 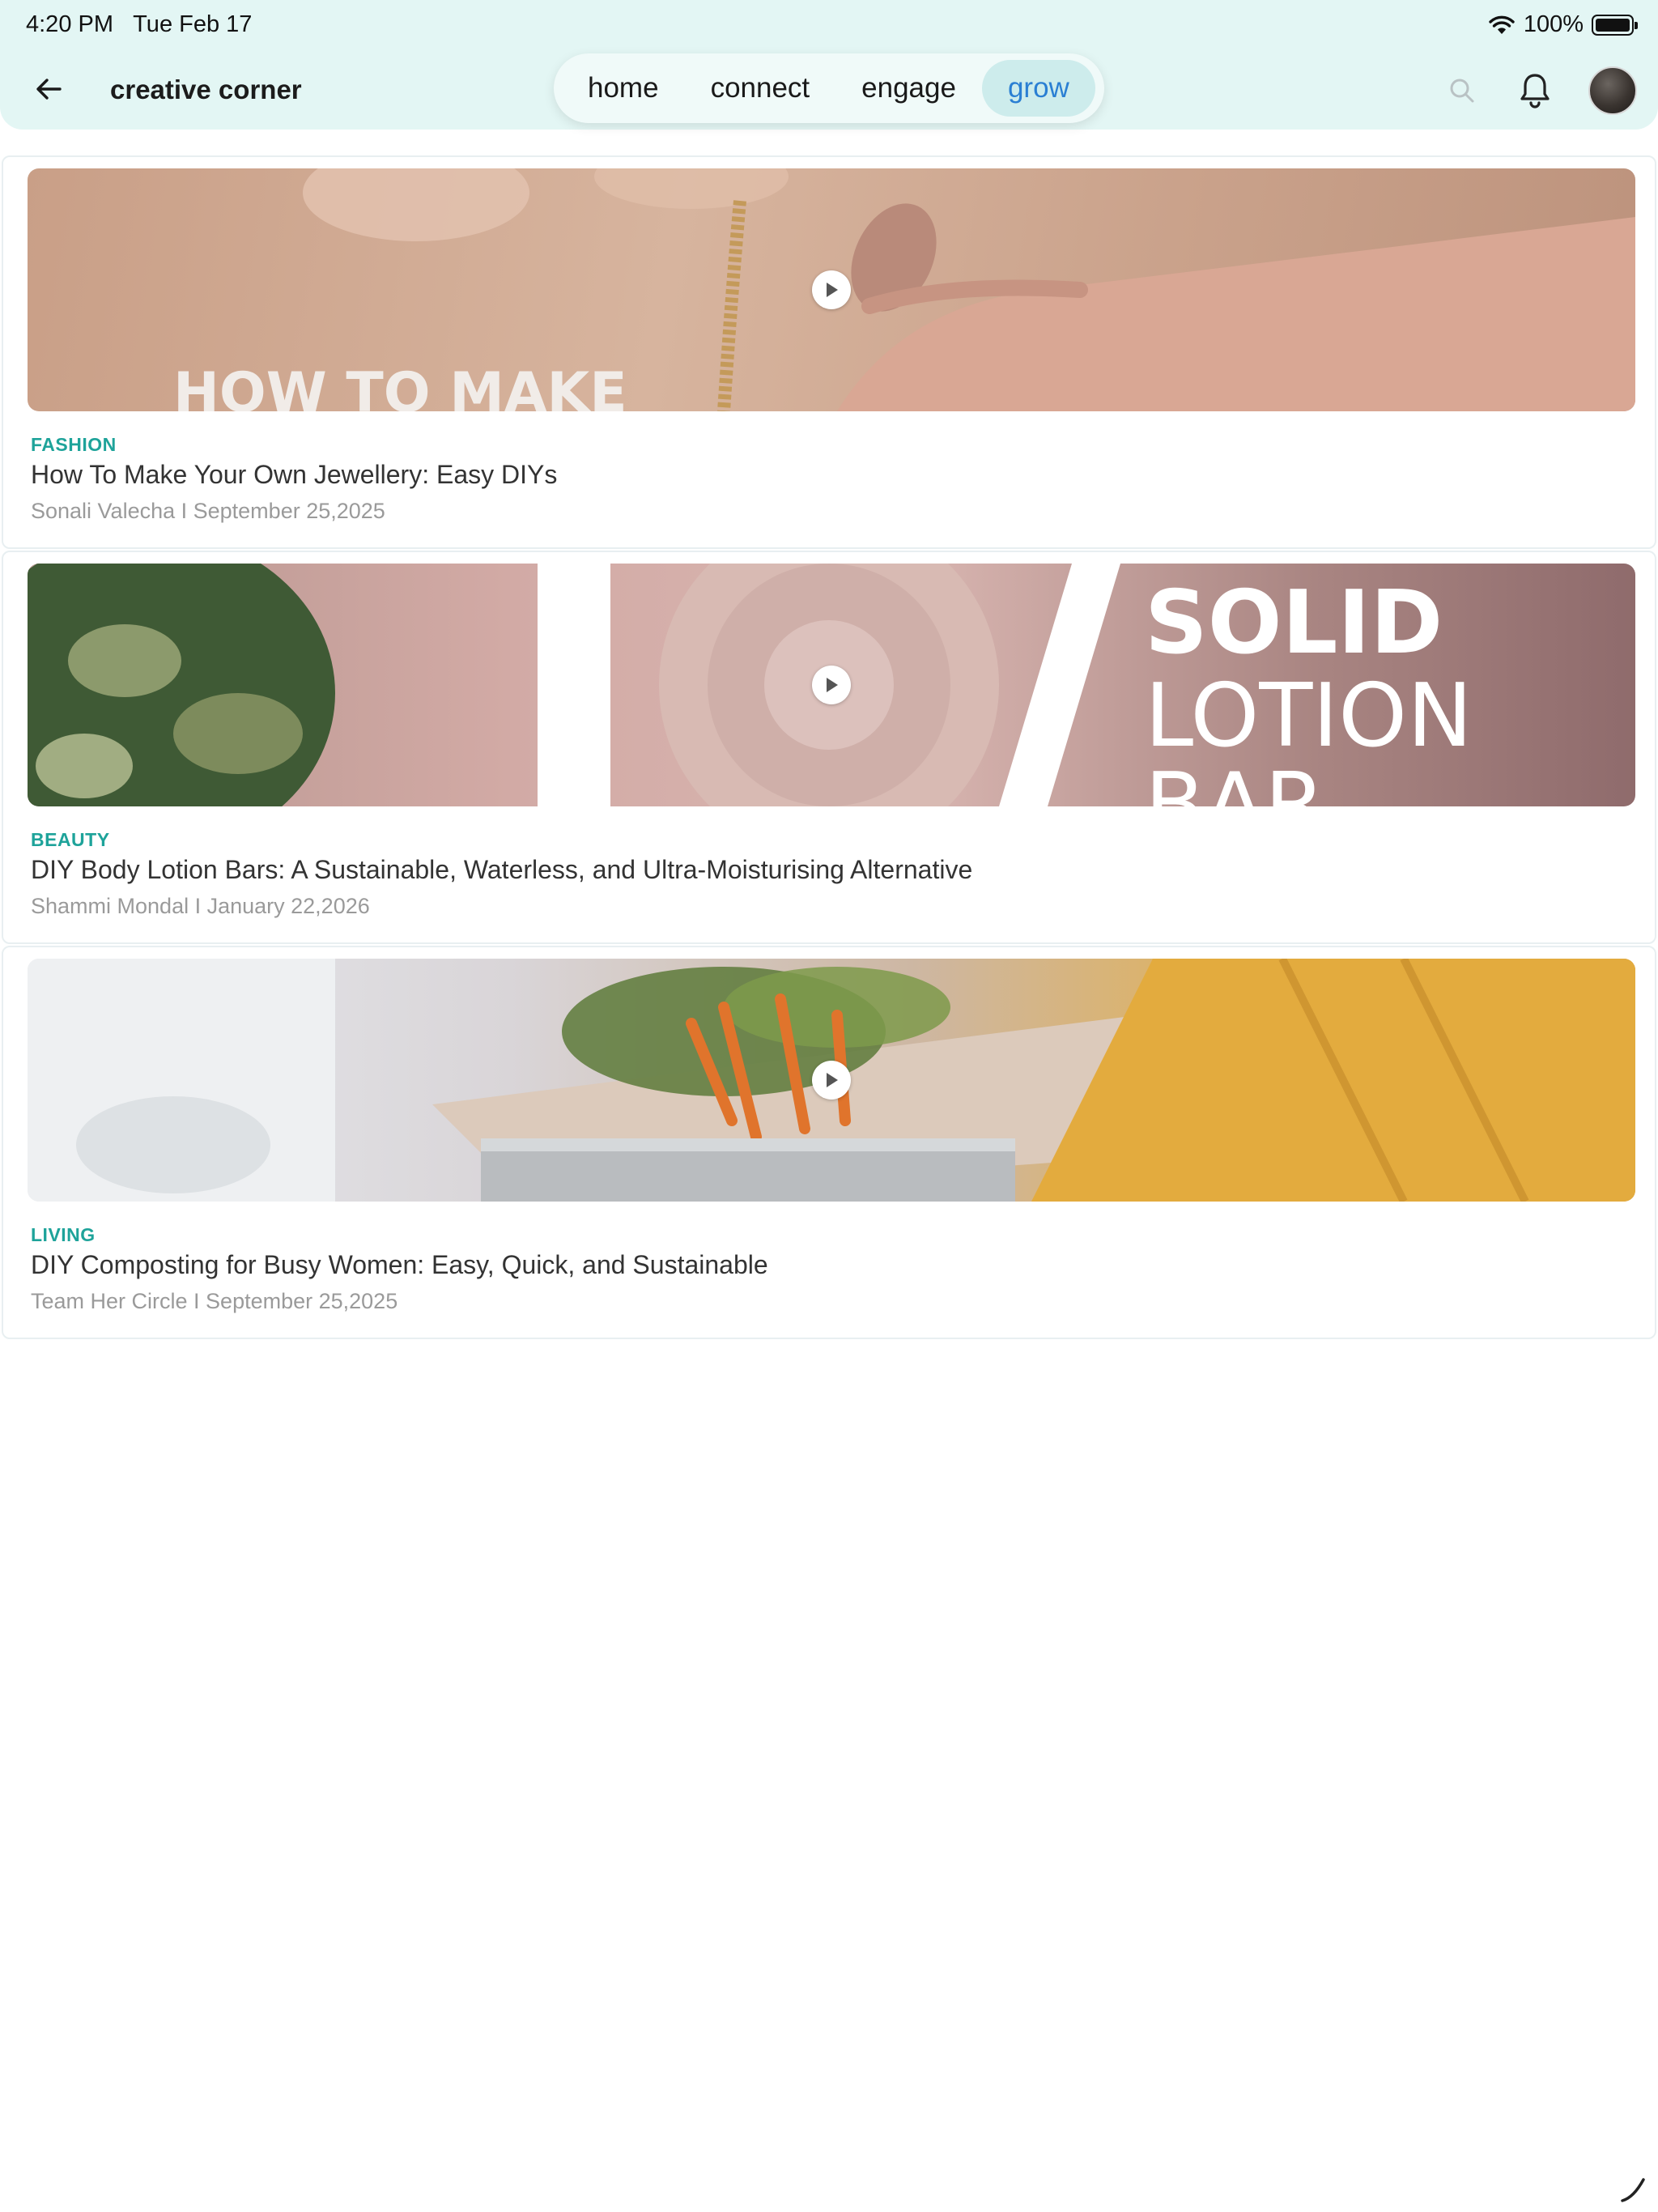 I want to click on header-actions, so click(x=1540, y=90).